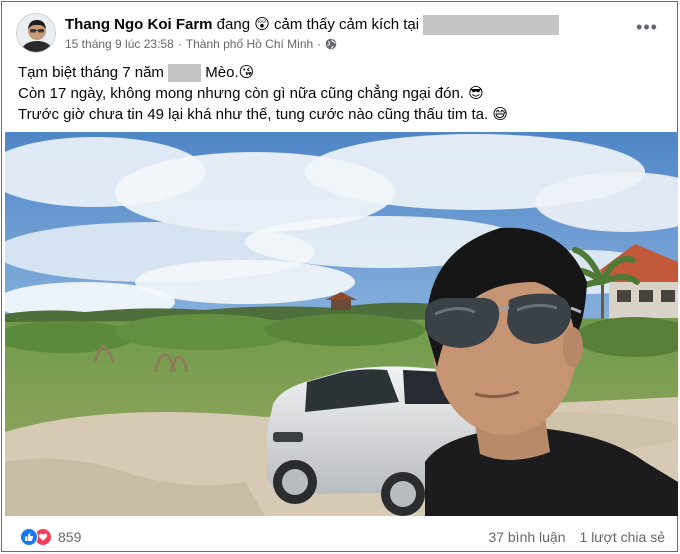 The height and width of the screenshot is (554, 680). I want to click on sweat-smile-emoji-icon: 😅, so click(500, 114).